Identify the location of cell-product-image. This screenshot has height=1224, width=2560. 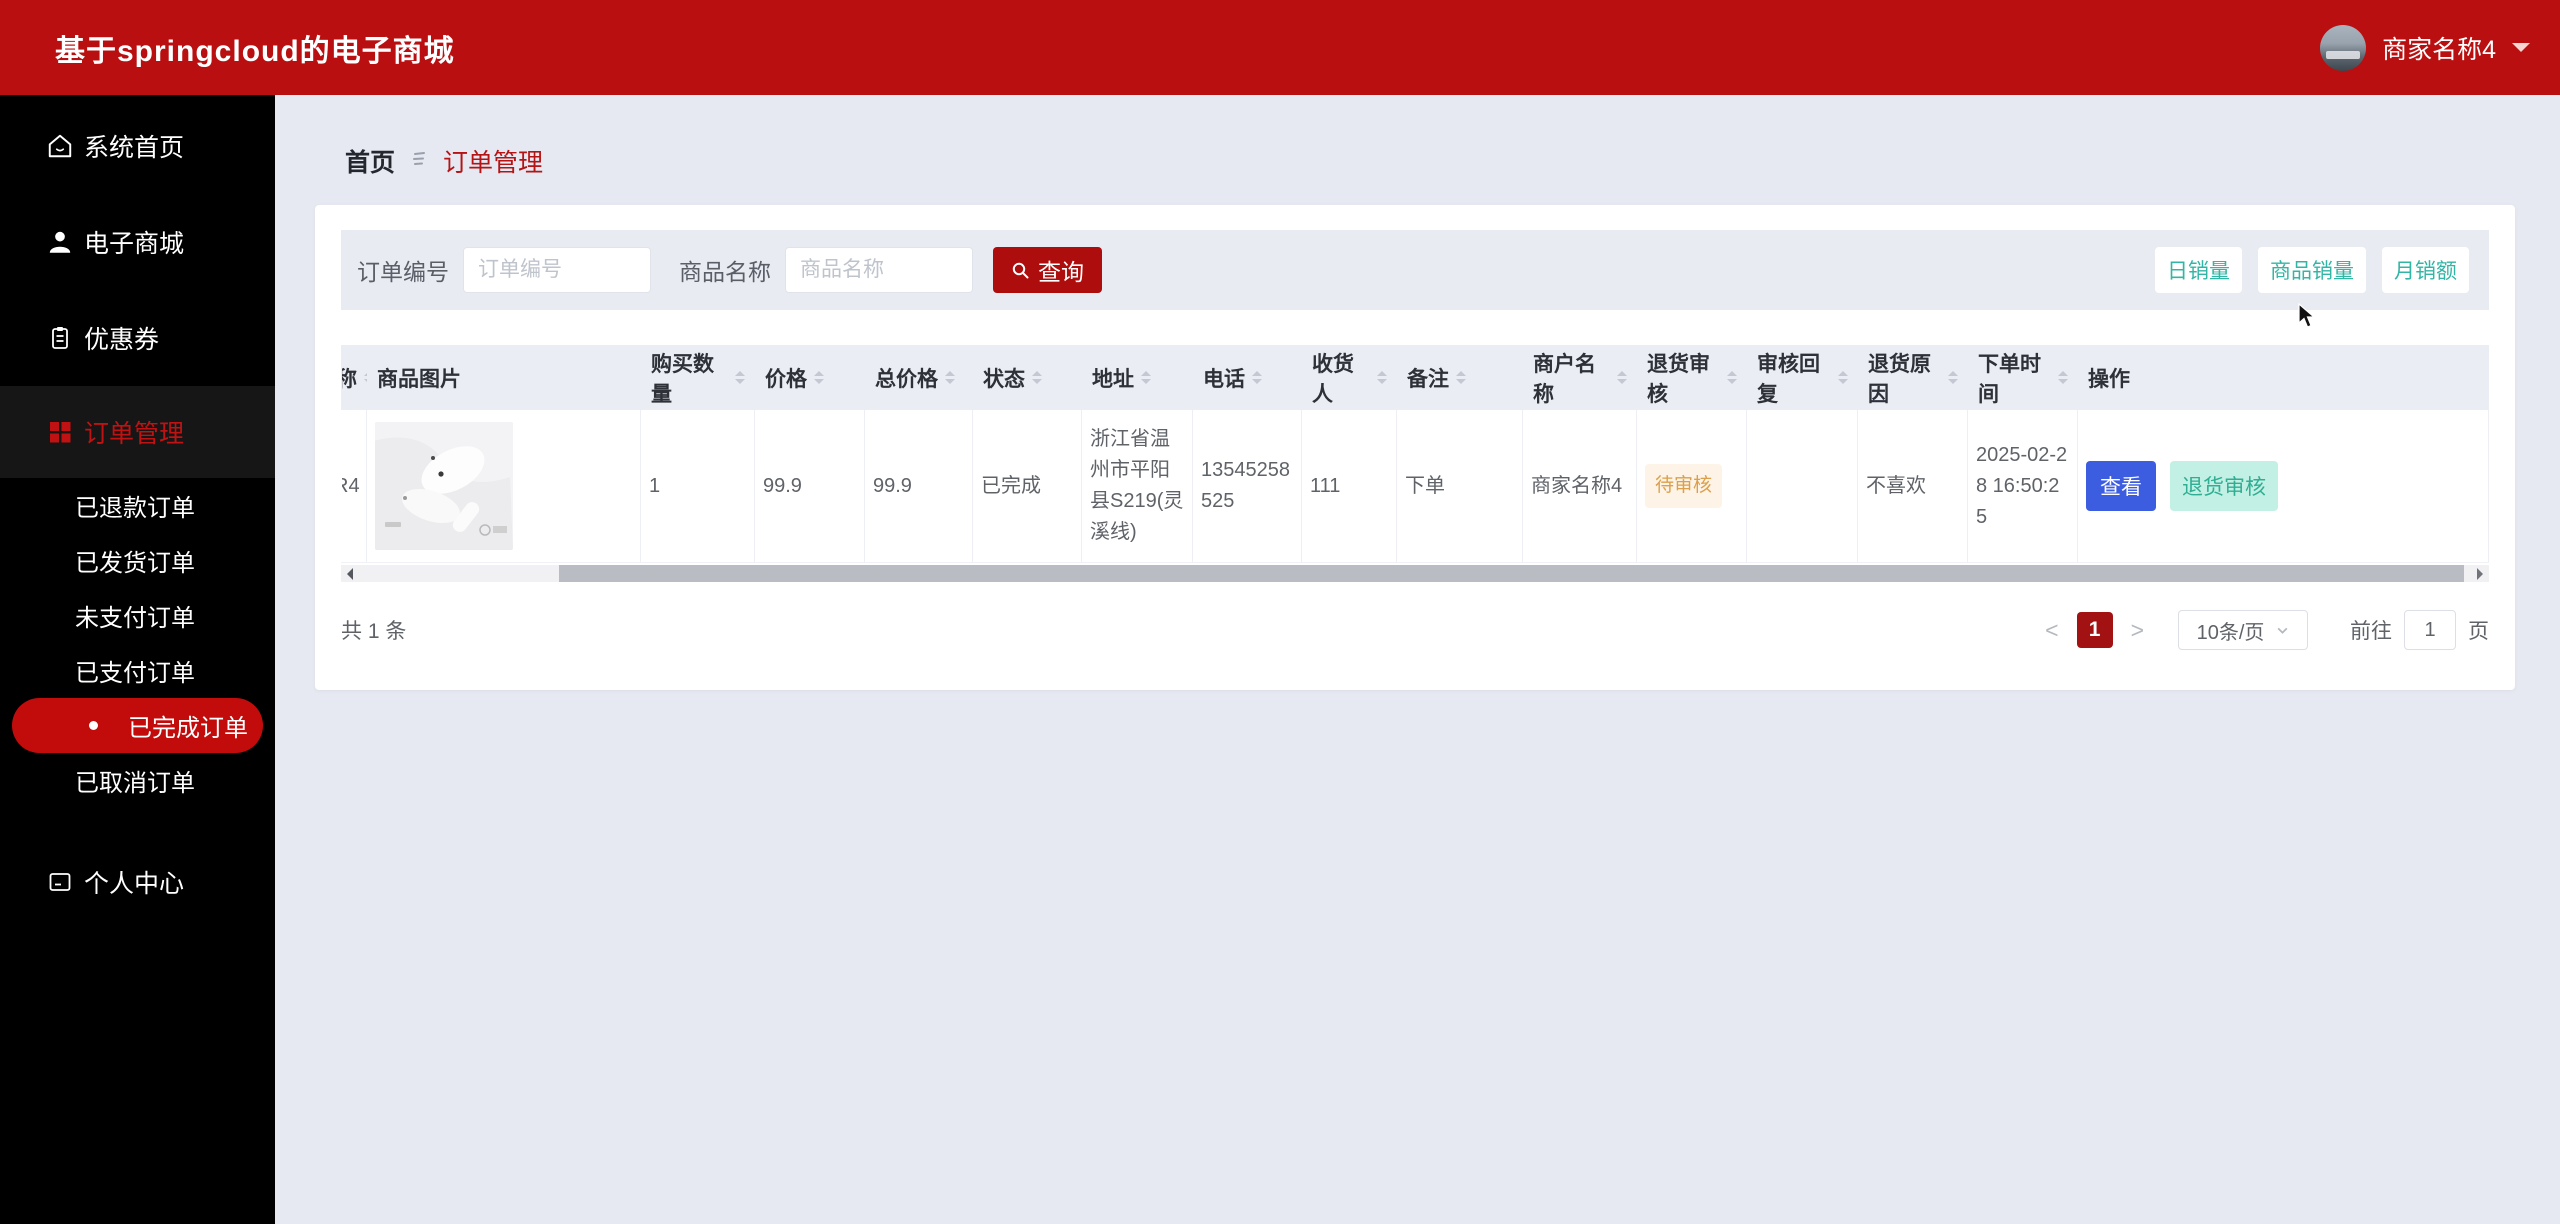
(504, 486).